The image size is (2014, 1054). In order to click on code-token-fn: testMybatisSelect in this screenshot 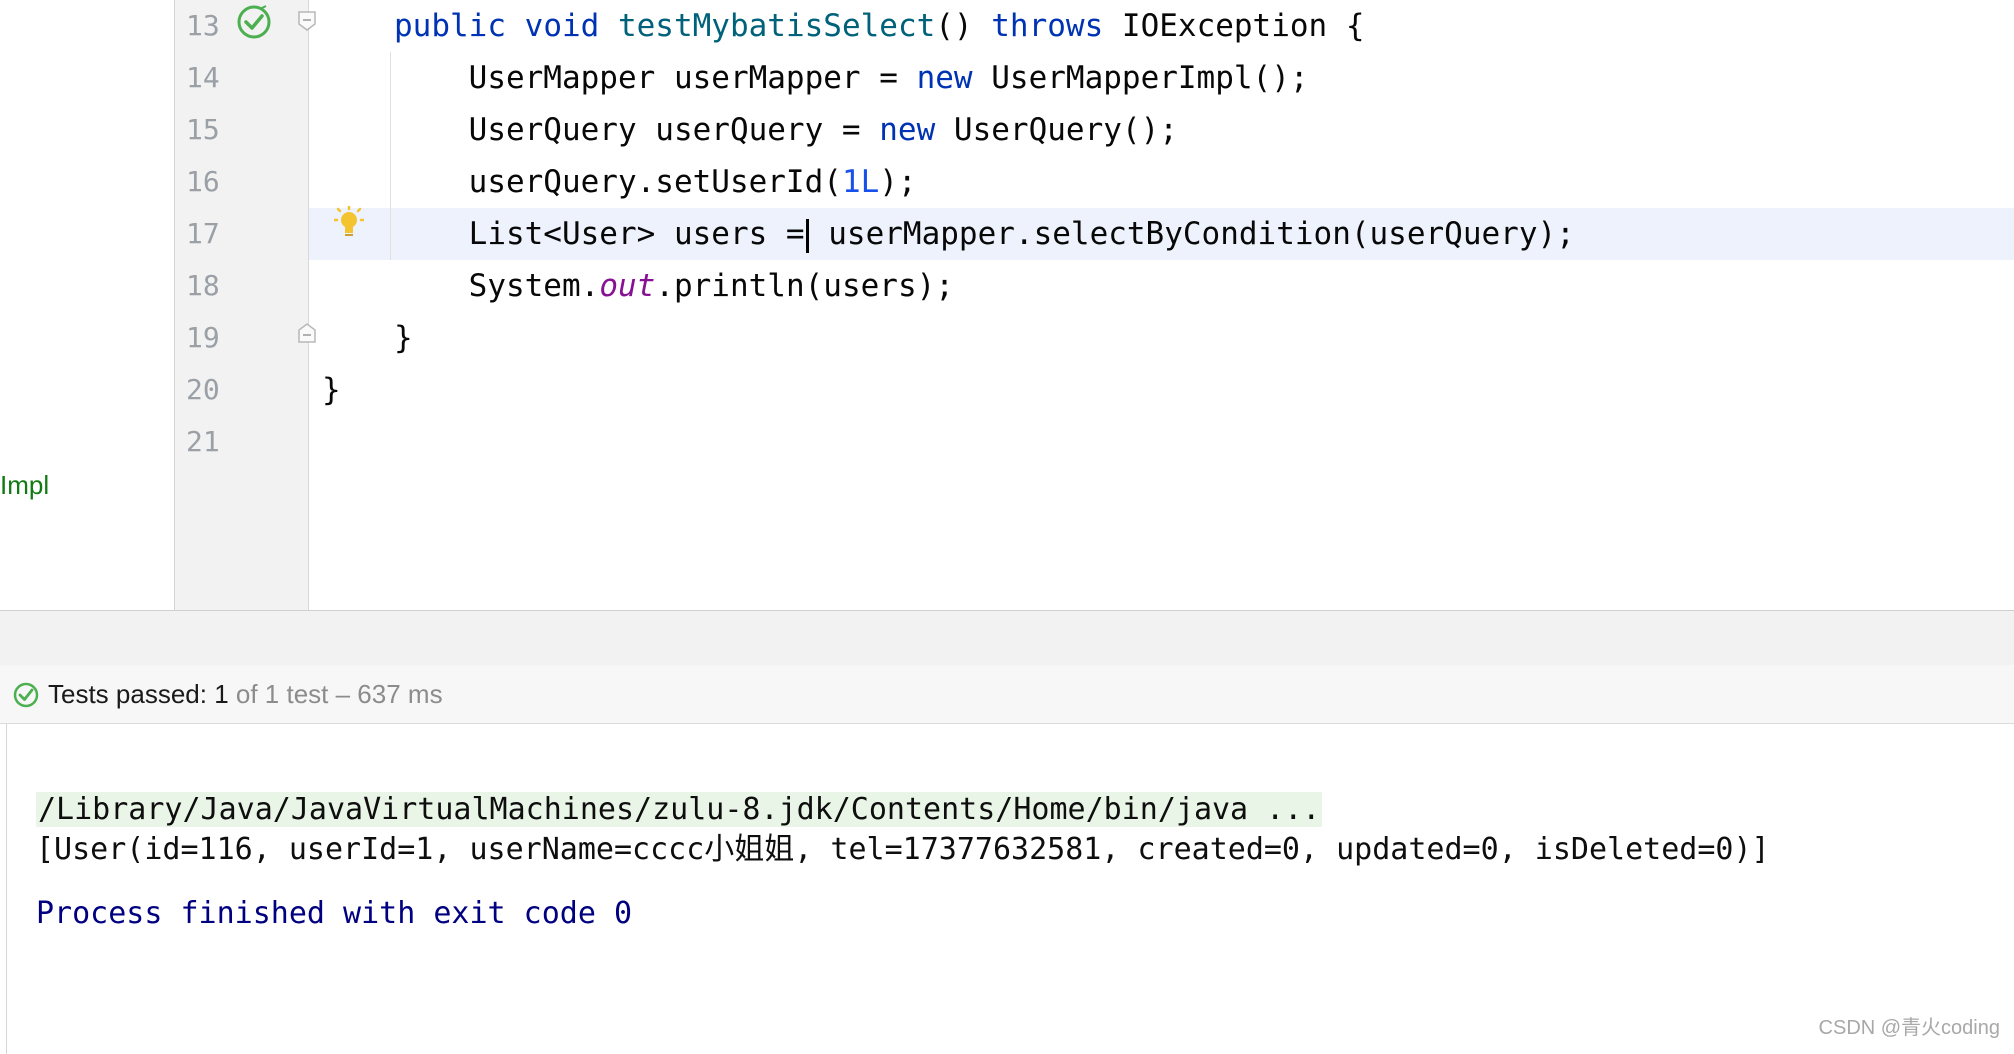, I will do `click(776, 26)`.